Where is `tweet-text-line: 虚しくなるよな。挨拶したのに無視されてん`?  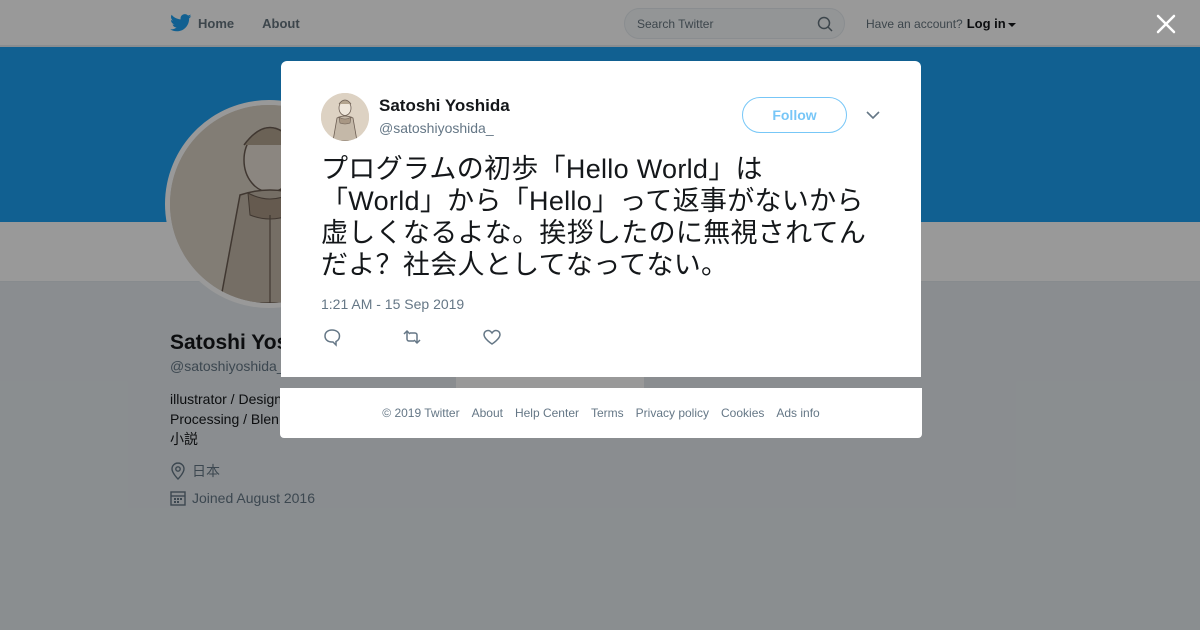 tweet-text-line: 虚しくなるよな。挨拶したのに無視されてん is located at coordinates (594, 233).